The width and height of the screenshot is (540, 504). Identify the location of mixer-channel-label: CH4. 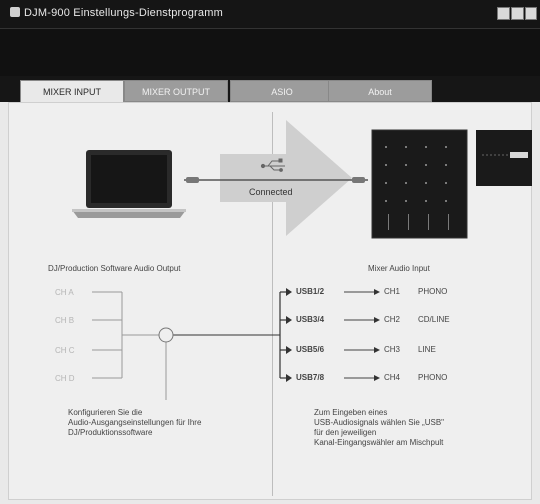
(392, 377).